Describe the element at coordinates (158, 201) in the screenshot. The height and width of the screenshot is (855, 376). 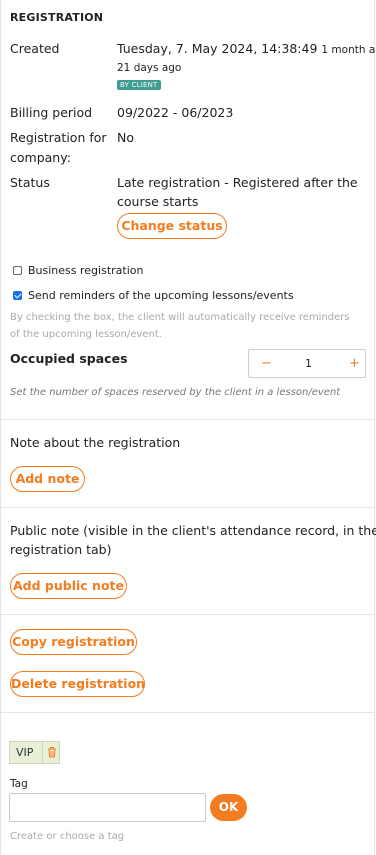
I see `status-value-line2: course starts` at that location.